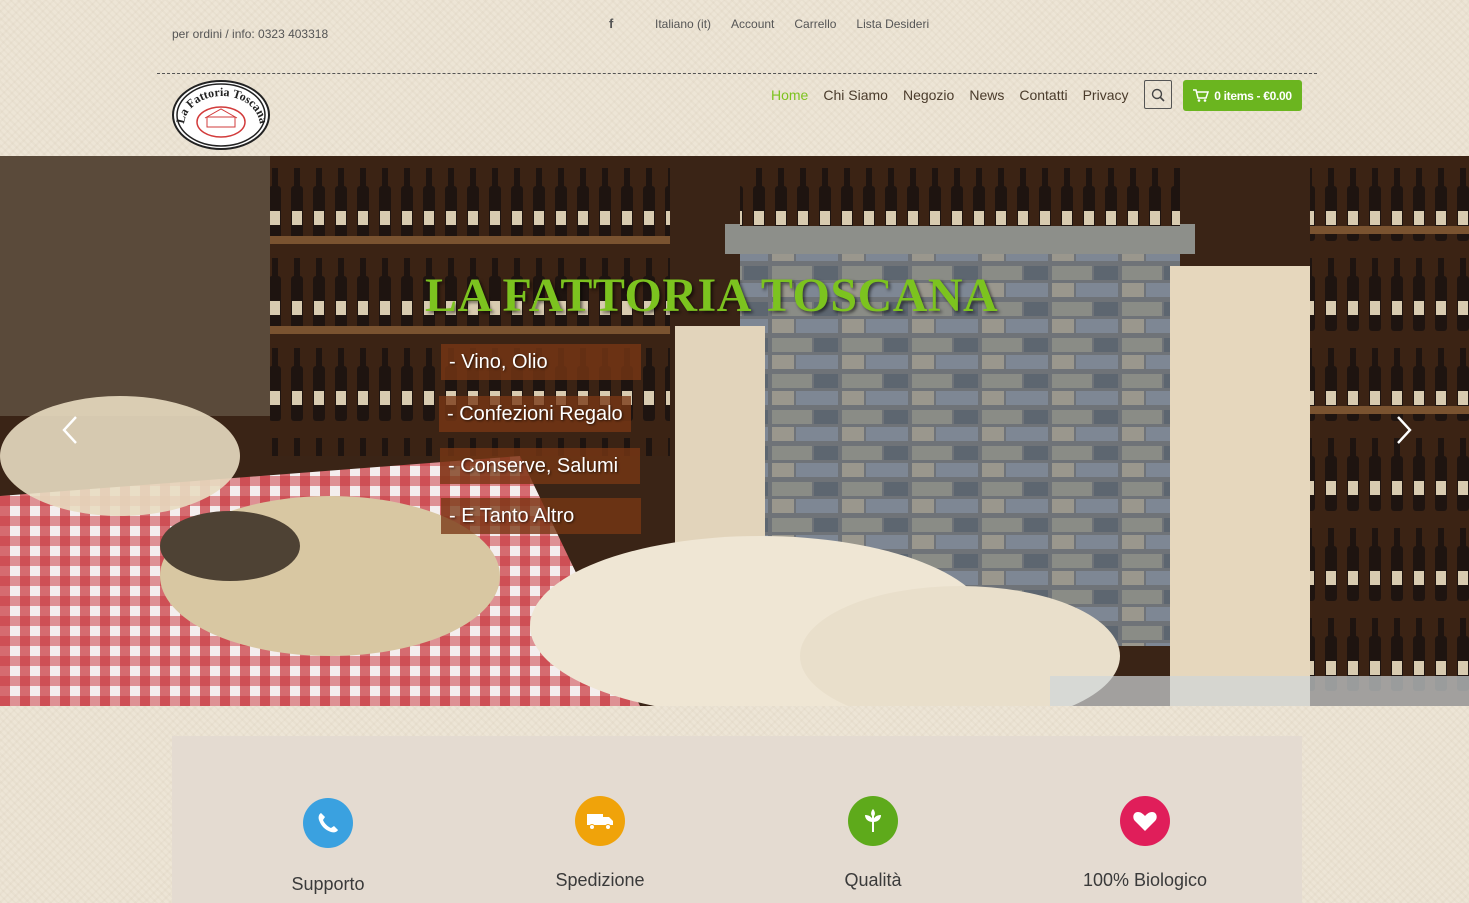  Describe the element at coordinates (600, 821) in the screenshot. I see `truck-icon` at that location.